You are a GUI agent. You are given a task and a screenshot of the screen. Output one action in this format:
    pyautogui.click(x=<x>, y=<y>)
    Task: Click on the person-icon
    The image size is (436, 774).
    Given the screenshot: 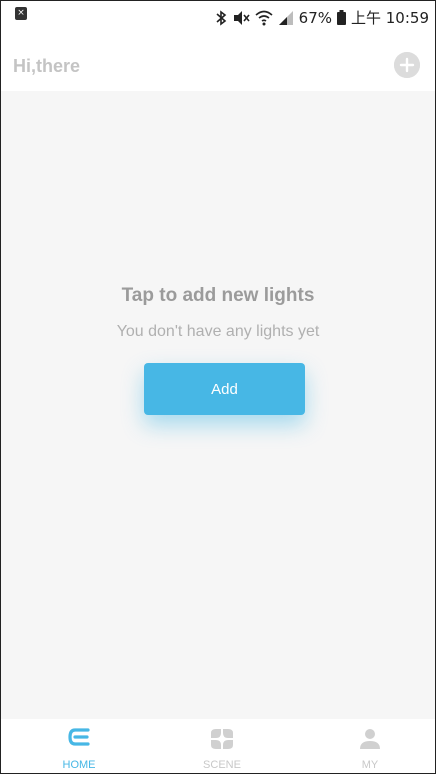 What is the action you would take?
    pyautogui.click(x=370, y=739)
    